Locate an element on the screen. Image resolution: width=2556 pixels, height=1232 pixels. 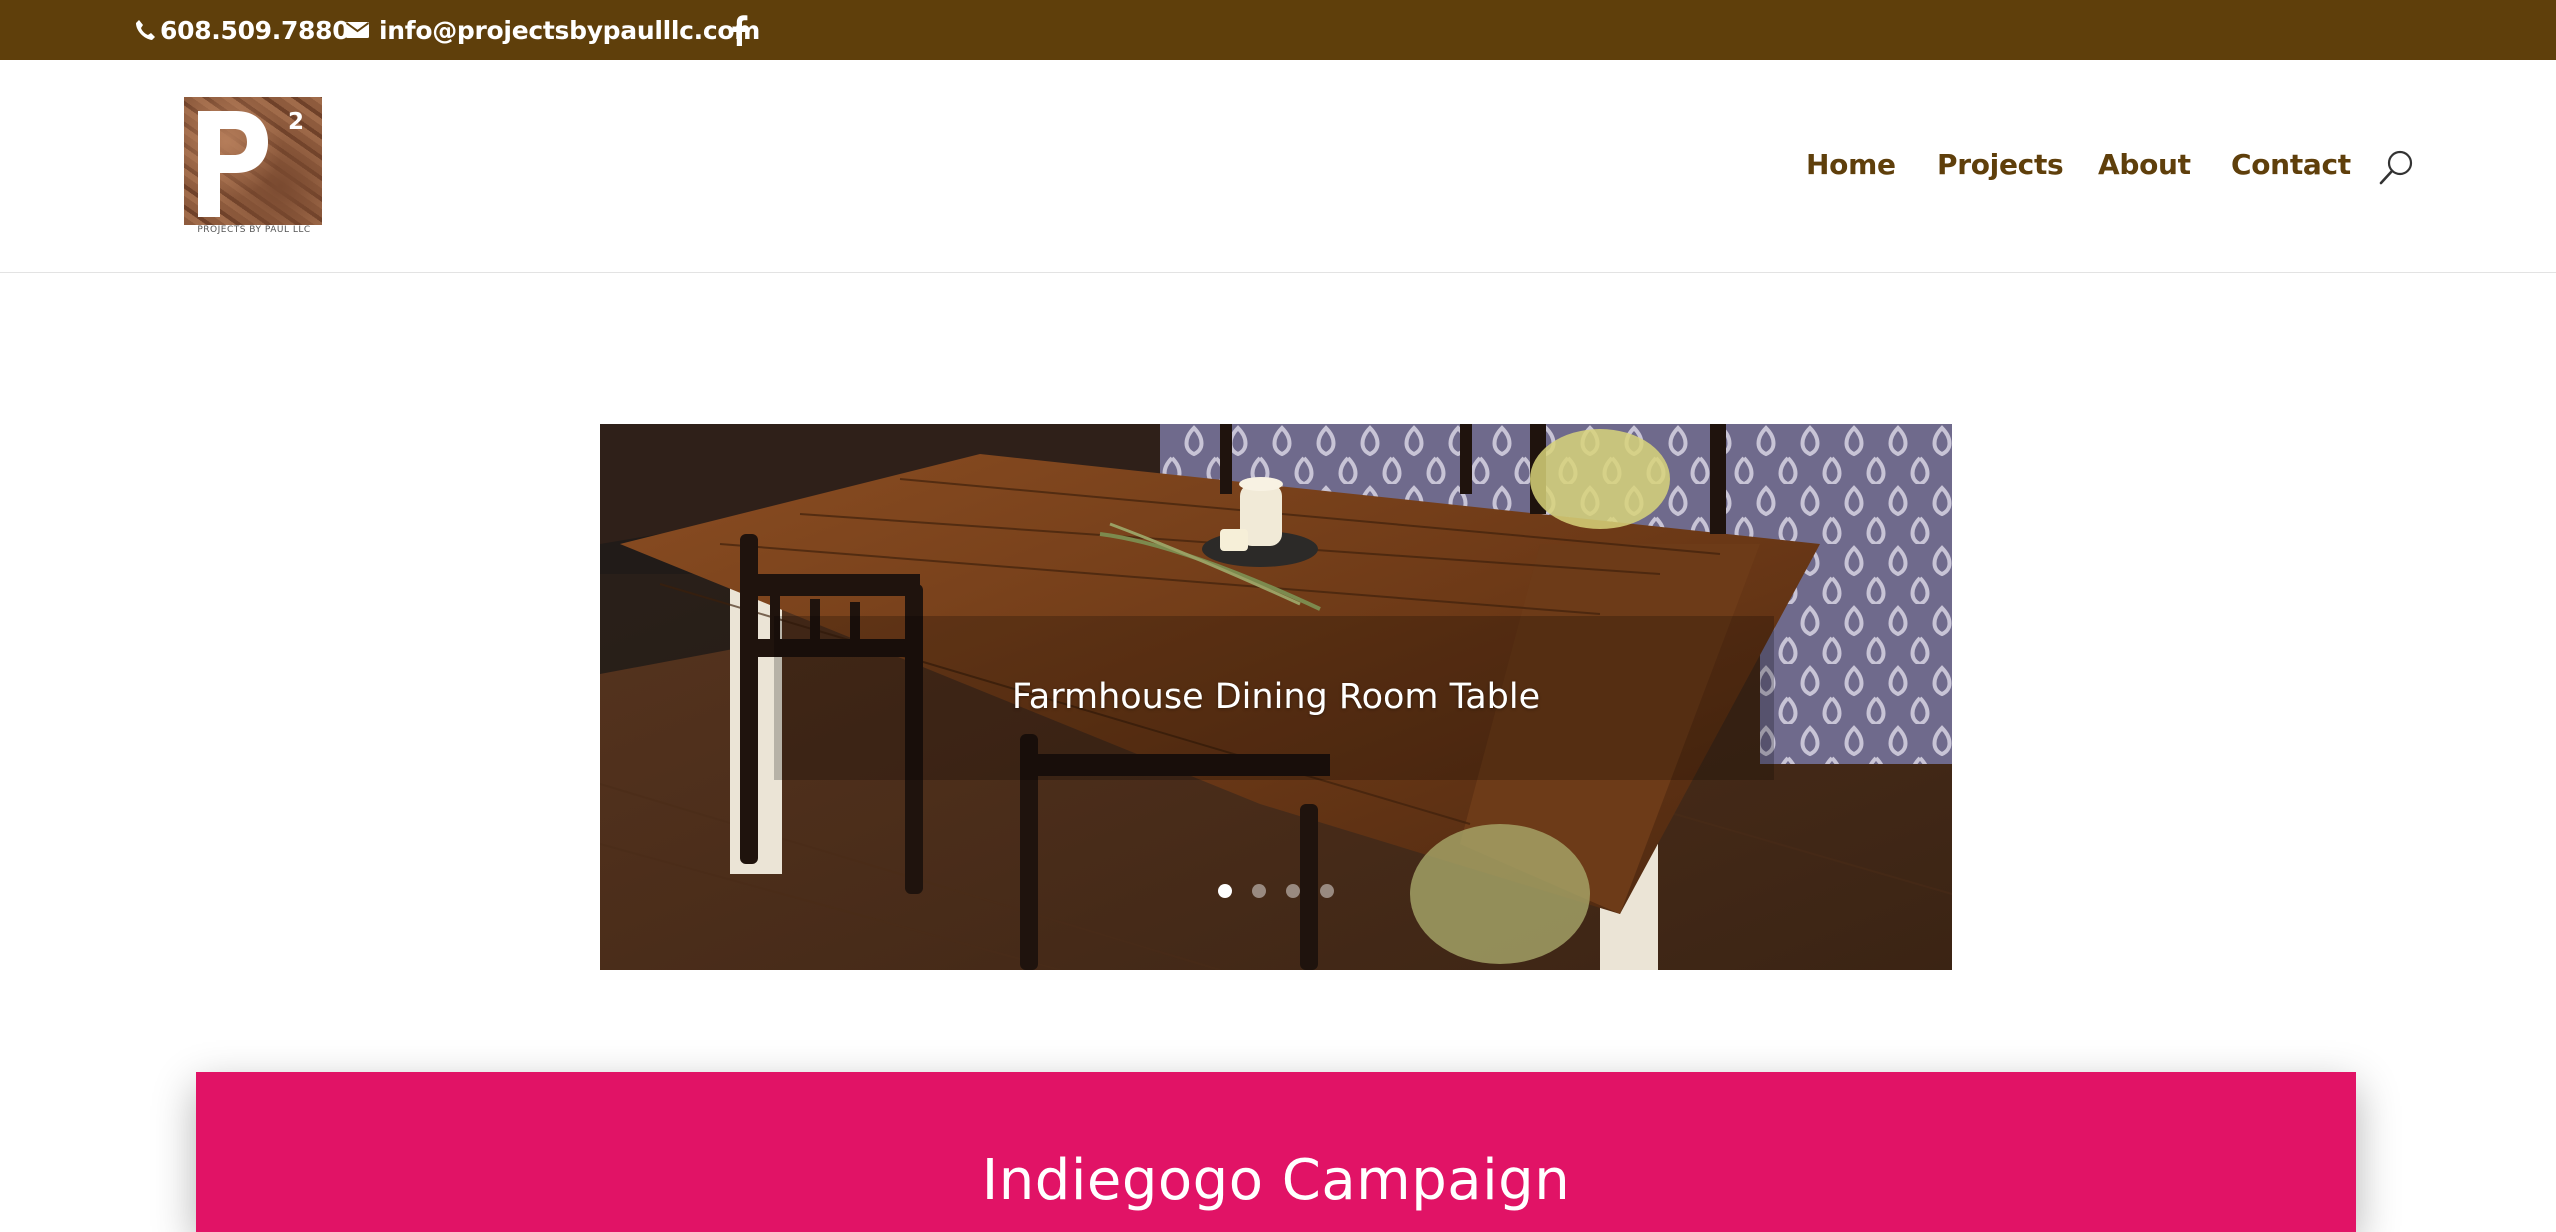
phone-link: 608.509.7880 is located at coordinates (242, 30).